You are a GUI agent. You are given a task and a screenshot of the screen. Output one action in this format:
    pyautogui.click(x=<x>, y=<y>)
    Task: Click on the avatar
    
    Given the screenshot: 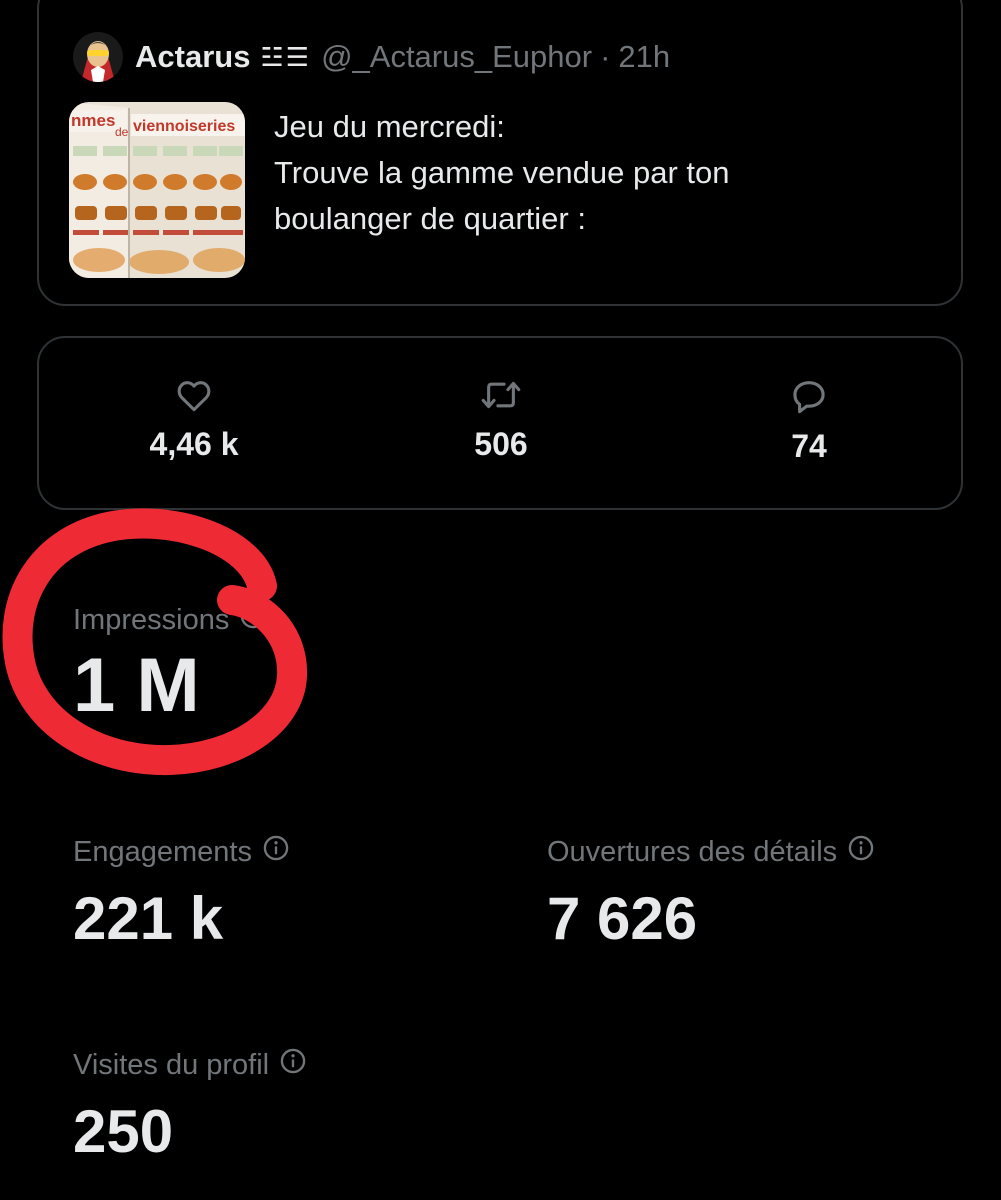 What is the action you would take?
    pyautogui.click(x=98, y=57)
    